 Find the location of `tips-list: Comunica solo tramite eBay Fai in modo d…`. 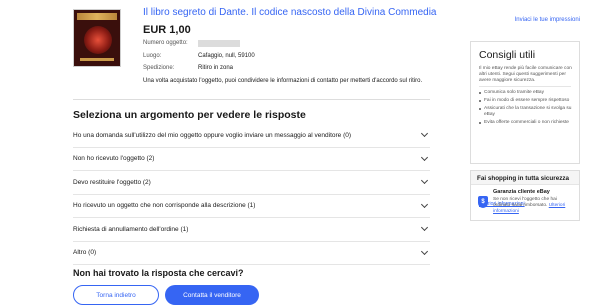

tips-list: Comunica solo tramite eBay Fai in modo d… is located at coordinates (527, 108).